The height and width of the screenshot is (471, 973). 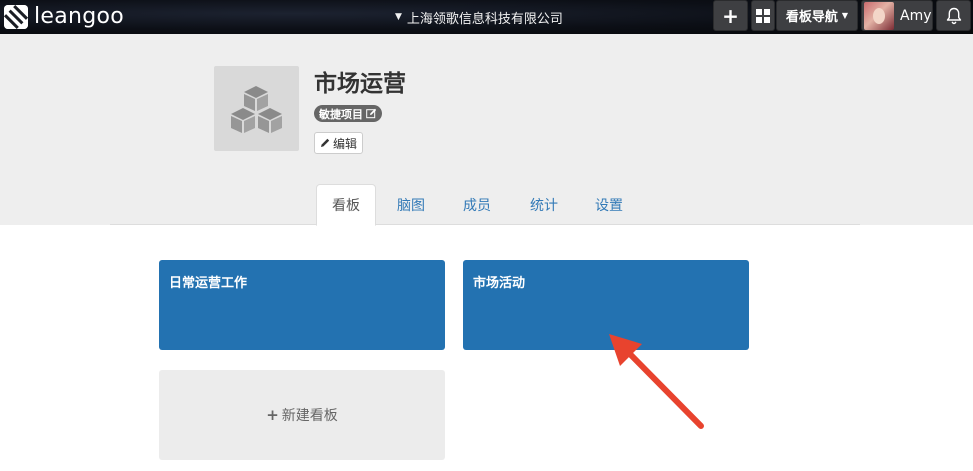 What do you see at coordinates (309, 416) in the screenshot?
I see `new-board-label: 新建看板` at bounding box center [309, 416].